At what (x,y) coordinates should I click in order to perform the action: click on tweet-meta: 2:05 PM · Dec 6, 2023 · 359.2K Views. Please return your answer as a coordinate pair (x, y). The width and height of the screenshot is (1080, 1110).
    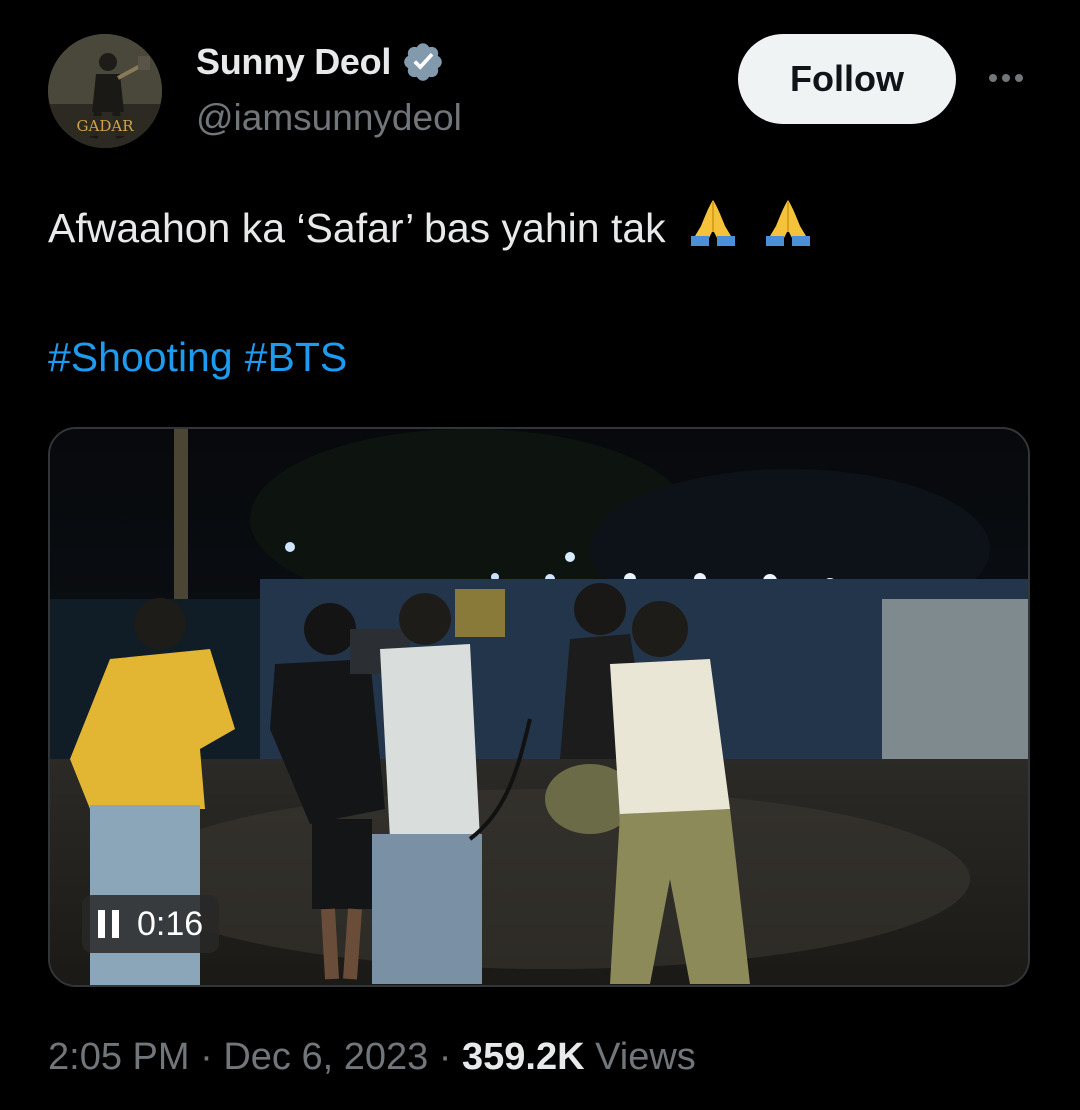
    Looking at the image, I should click on (372, 1057).